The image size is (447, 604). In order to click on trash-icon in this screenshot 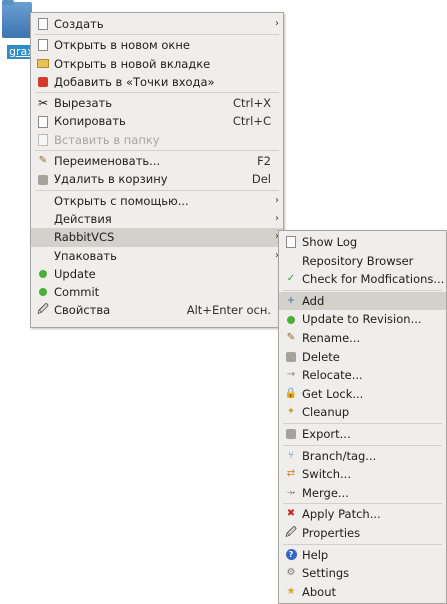, I will do `click(43, 180)`.